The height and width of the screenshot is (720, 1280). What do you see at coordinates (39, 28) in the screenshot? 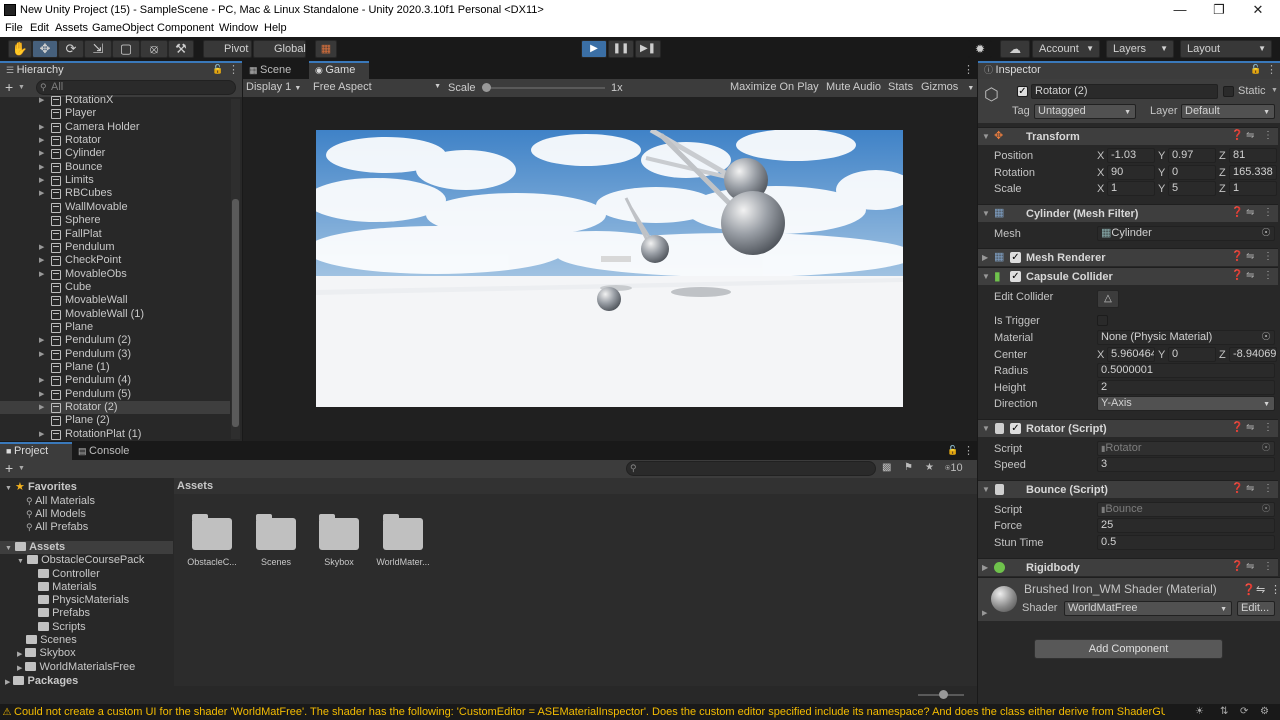
I see `menu-edit: Edit` at bounding box center [39, 28].